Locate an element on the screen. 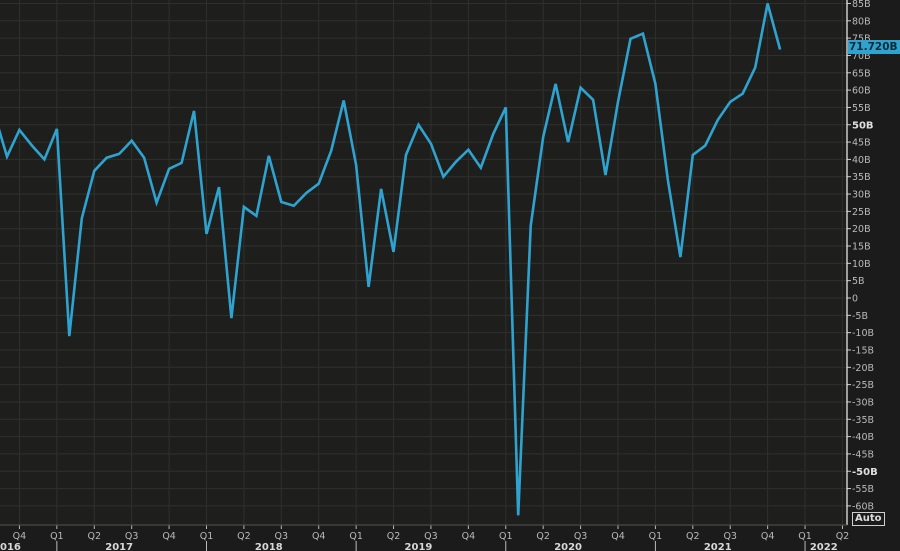 This screenshot has height=551, width=900. y-tick-label: -60B is located at coordinates (863, 506).